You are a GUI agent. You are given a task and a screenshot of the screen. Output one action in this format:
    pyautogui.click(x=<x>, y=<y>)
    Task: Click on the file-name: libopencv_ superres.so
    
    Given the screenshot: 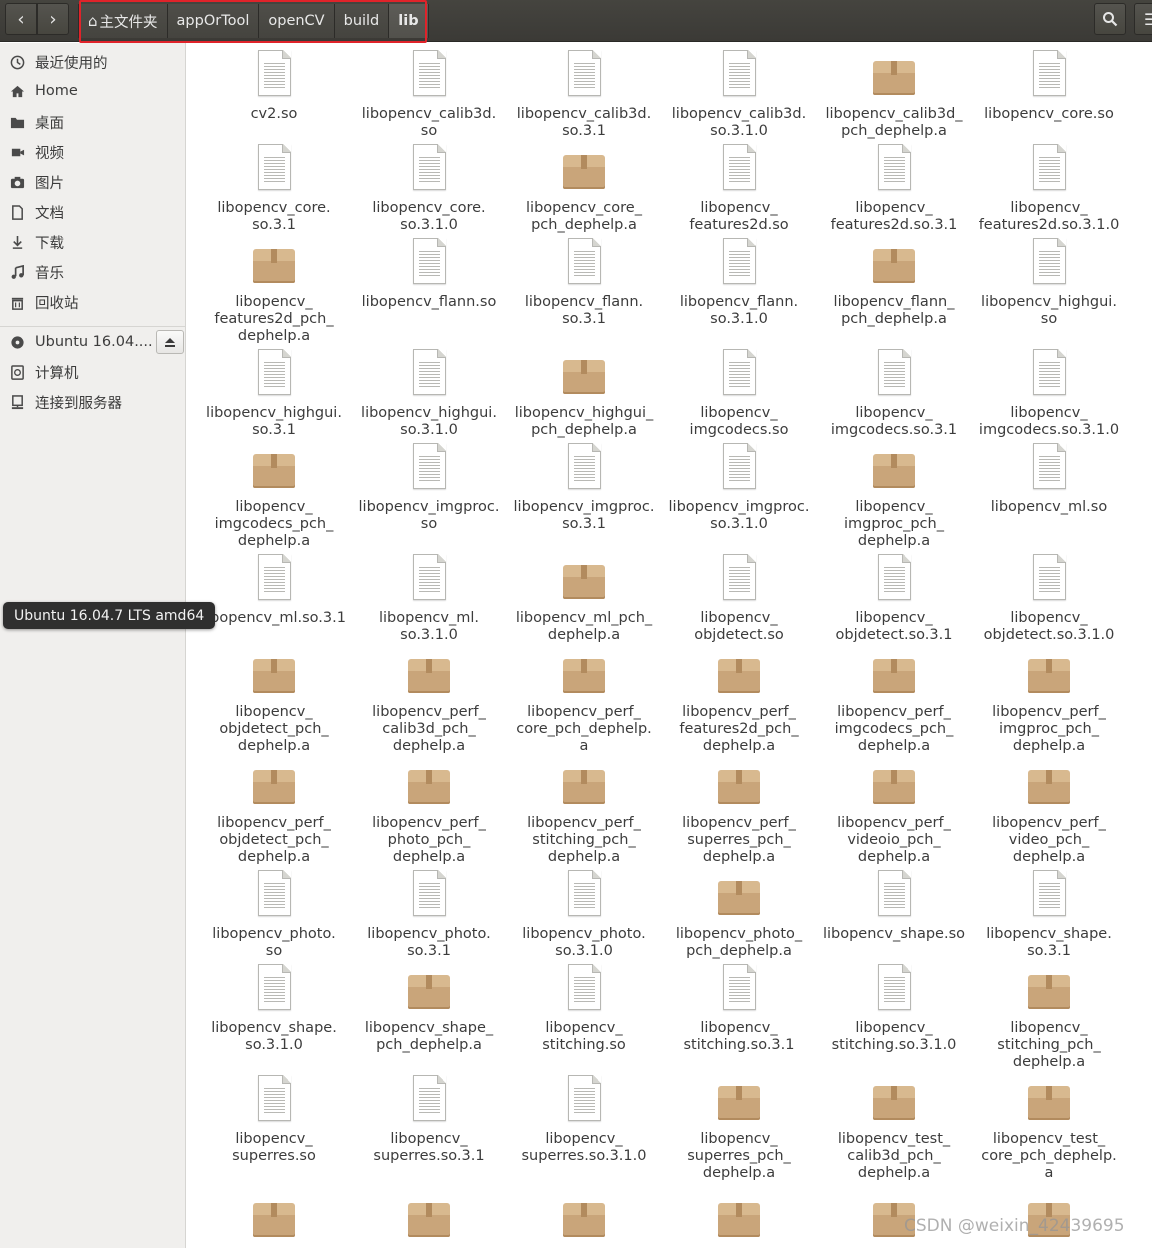 What is the action you would take?
    pyautogui.click(x=274, y=1147)
    